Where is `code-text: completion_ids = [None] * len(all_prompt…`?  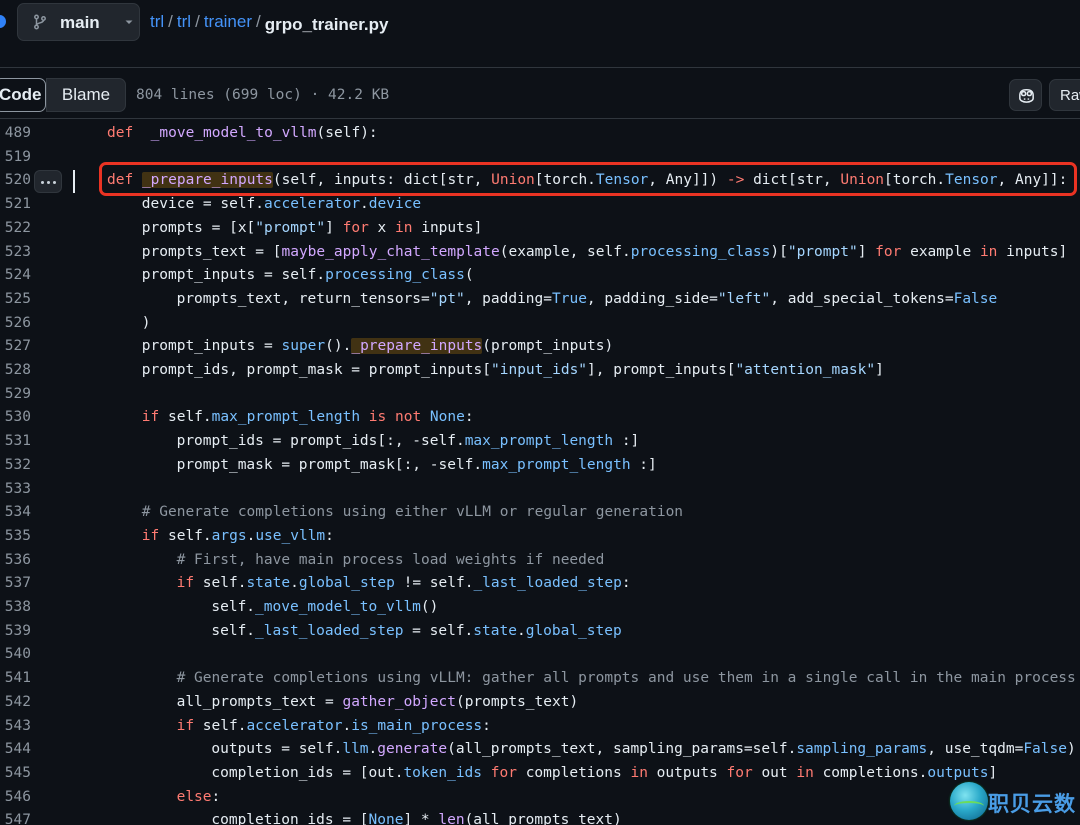
code-text: completion_ids = [None] * len(all_prompt… is located at coordinates (416, 817).